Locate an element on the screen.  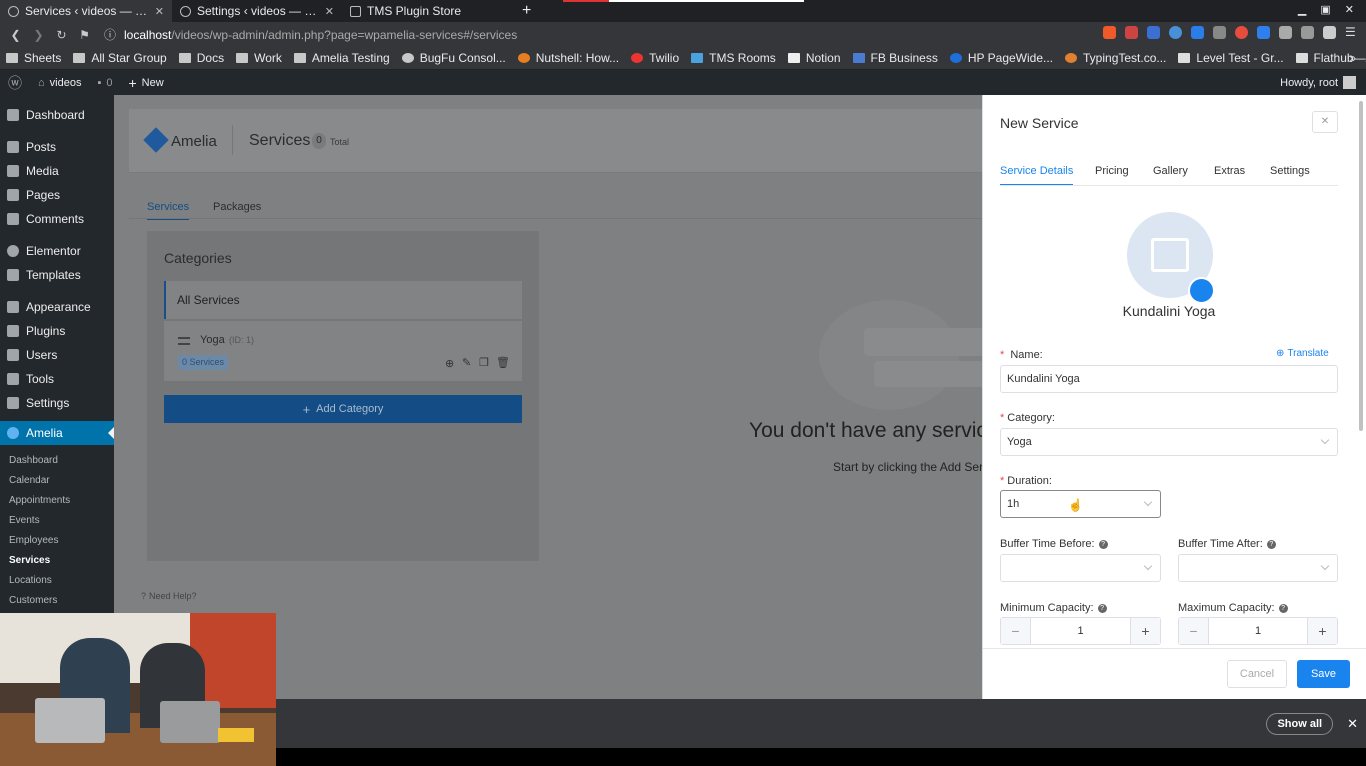
submenu-customers: Customers is located at coordinates (57, 601).